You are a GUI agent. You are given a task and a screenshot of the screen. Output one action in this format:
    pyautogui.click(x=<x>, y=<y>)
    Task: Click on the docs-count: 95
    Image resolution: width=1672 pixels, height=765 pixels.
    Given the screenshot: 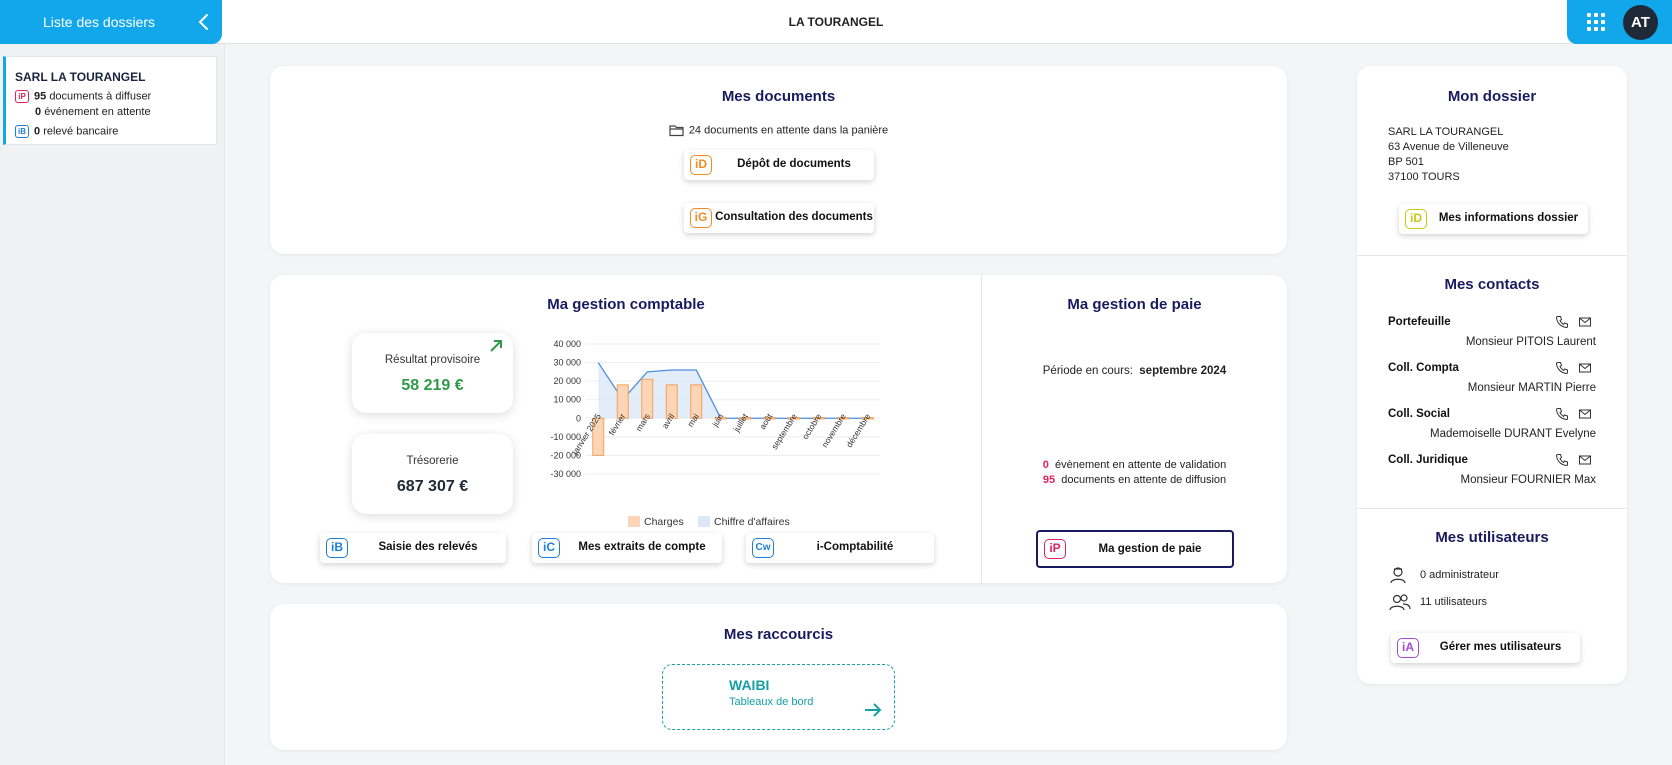 What is the action you would take?
    pyautogui.click(x=40, y=96)
    